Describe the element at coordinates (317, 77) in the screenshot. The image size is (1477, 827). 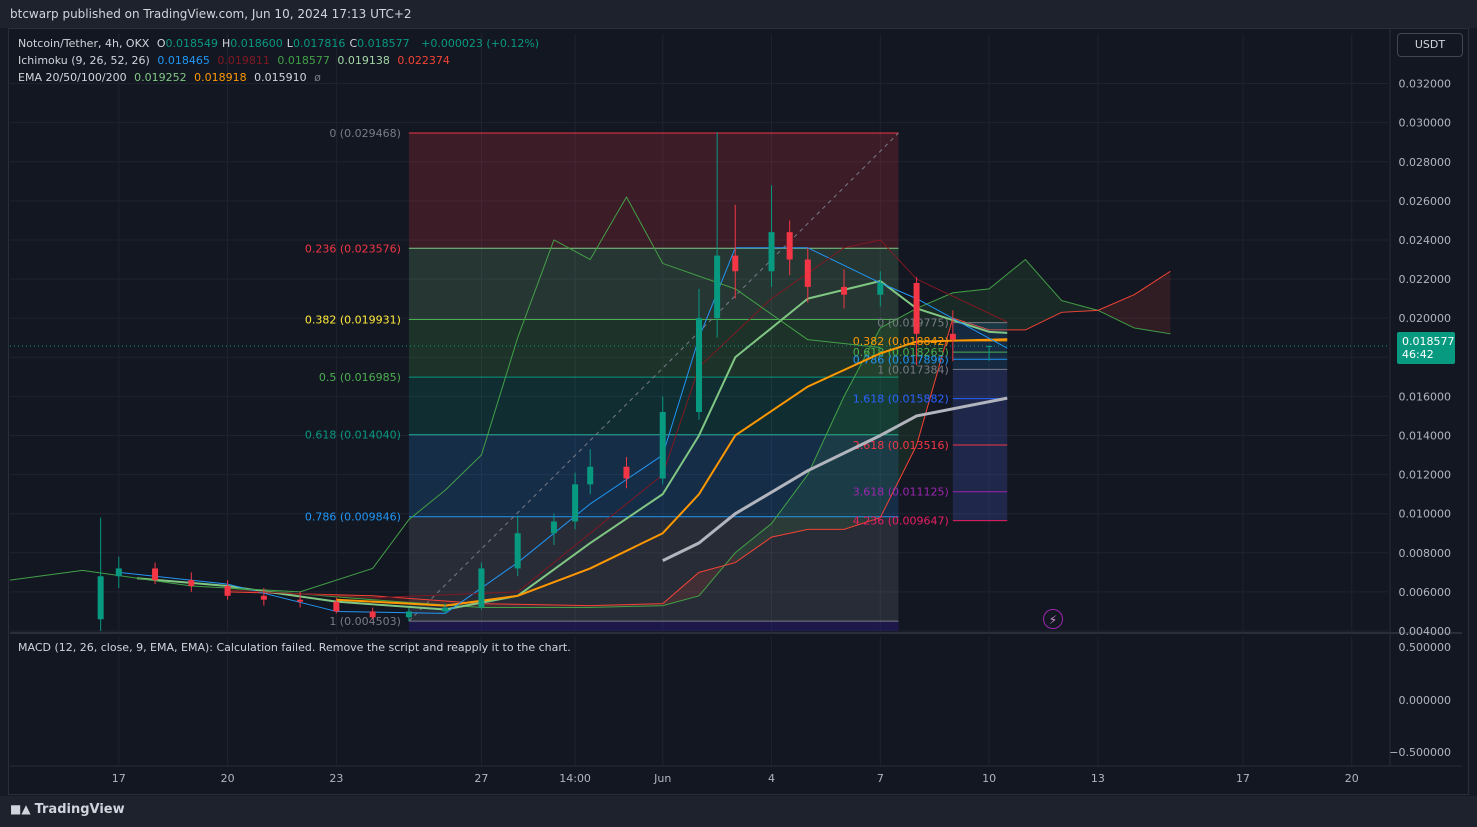
I see `legend-ema-value: ø` at that location.